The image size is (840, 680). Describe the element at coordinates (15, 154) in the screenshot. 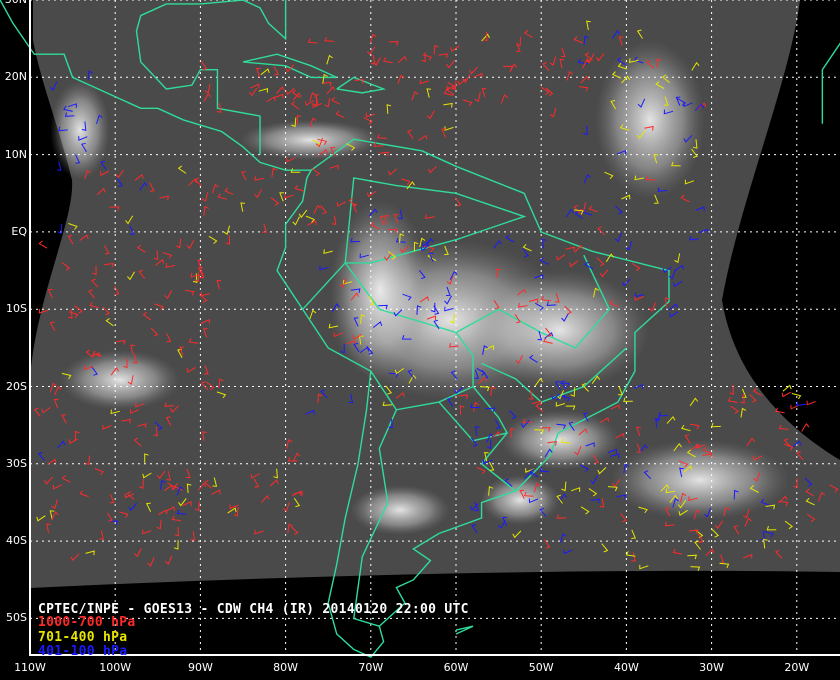

I see `lat-label: 10N` at that location.